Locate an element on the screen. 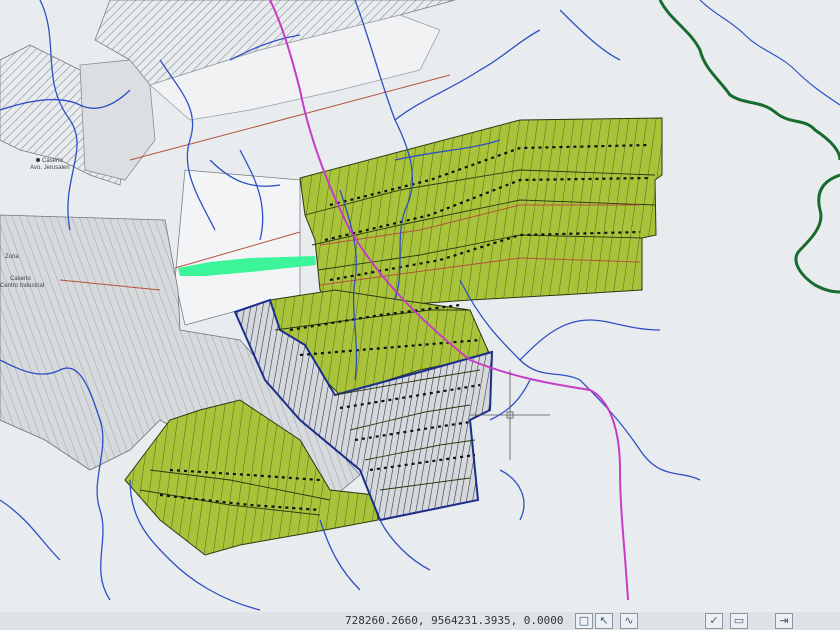  curve-icon: ∿ is located at coordinates (629, 621).